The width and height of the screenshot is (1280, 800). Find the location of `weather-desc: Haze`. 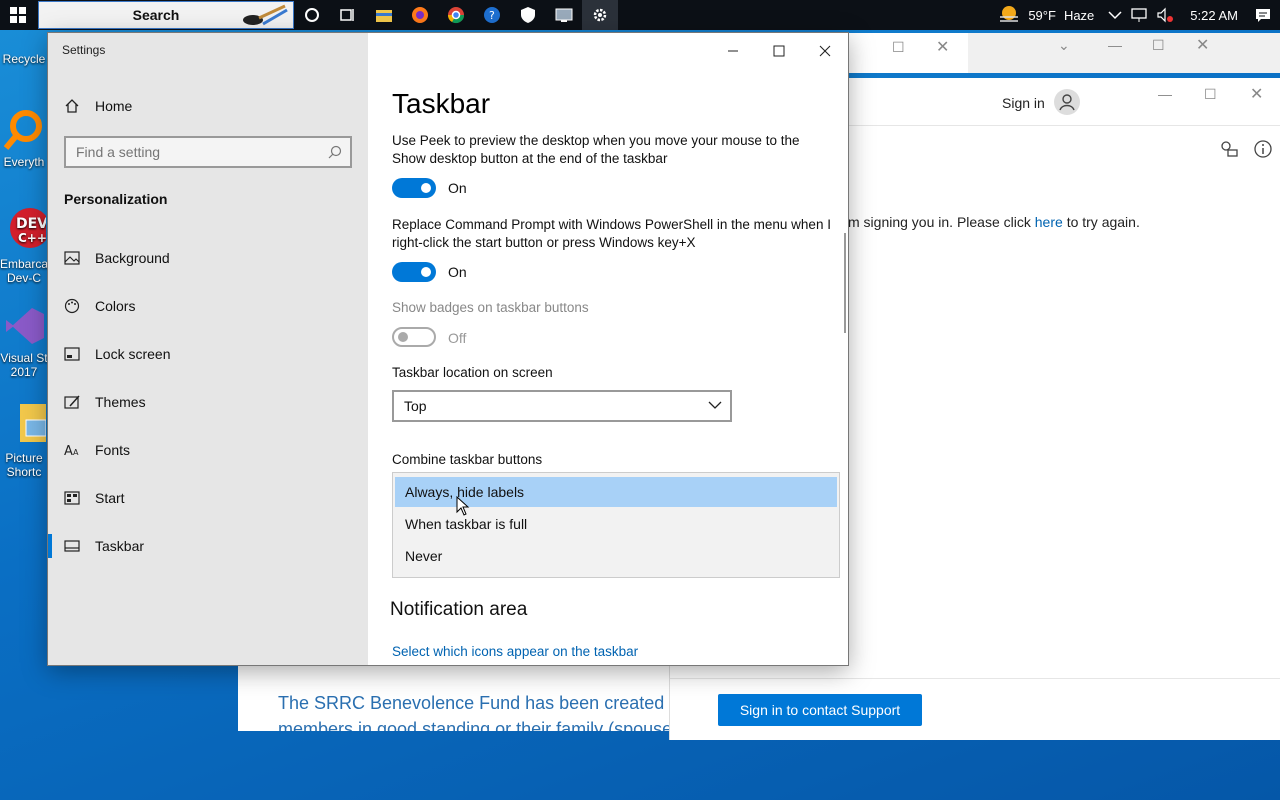

weather-desc: Haze is located at coordinates (1079, 15).